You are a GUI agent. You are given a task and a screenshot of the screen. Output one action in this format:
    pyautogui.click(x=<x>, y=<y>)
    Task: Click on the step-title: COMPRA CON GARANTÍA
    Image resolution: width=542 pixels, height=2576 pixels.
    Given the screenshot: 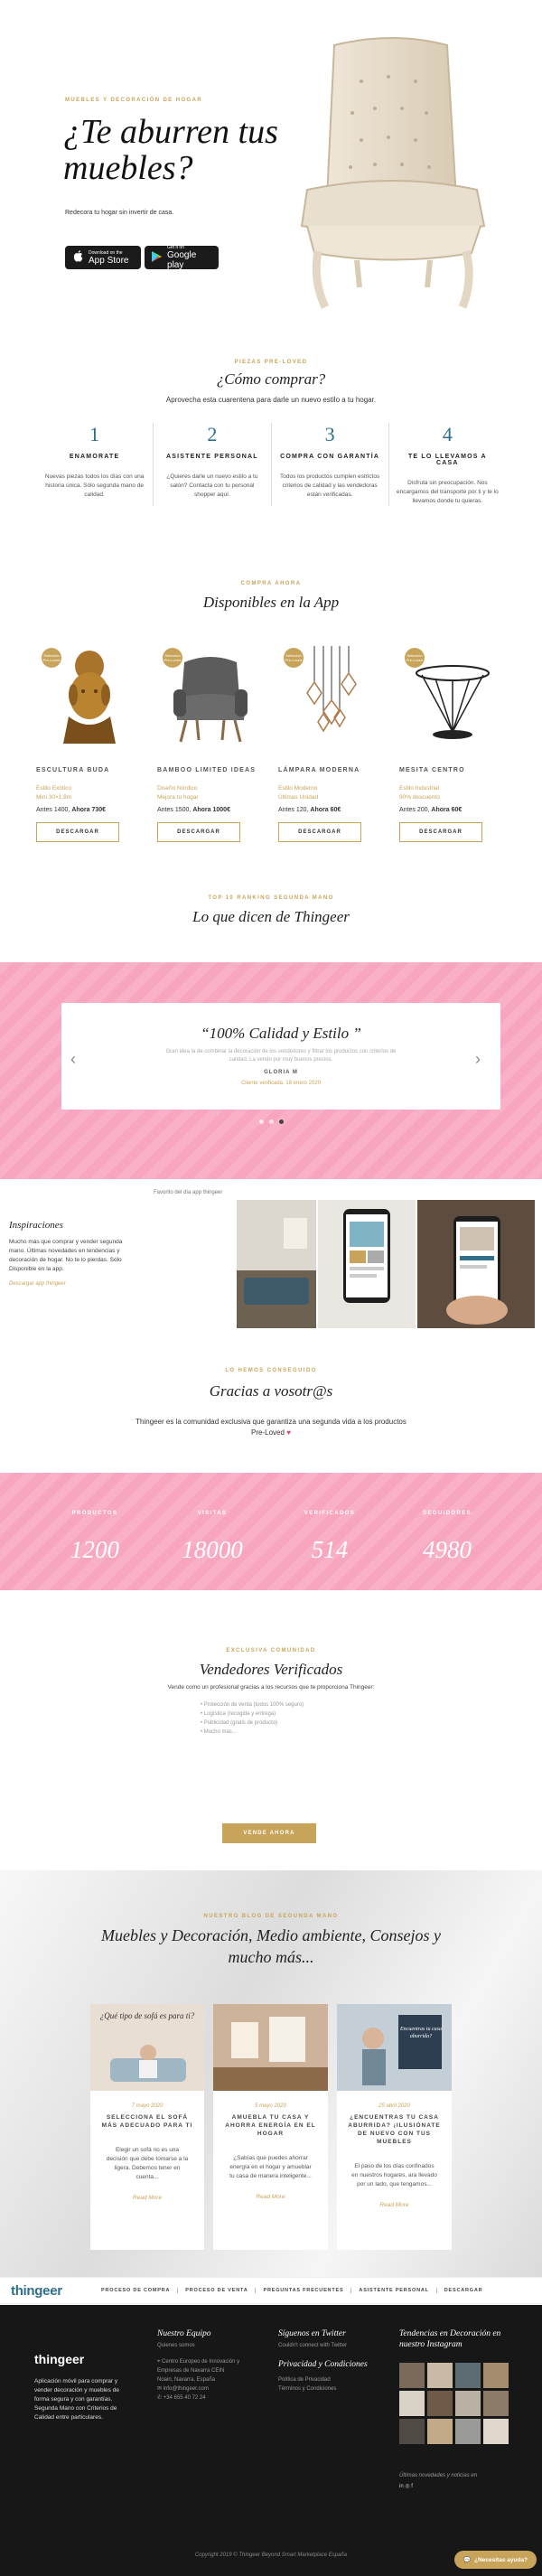 What is the action you would take?
    pyautogui.click(x=330, y=457)
    